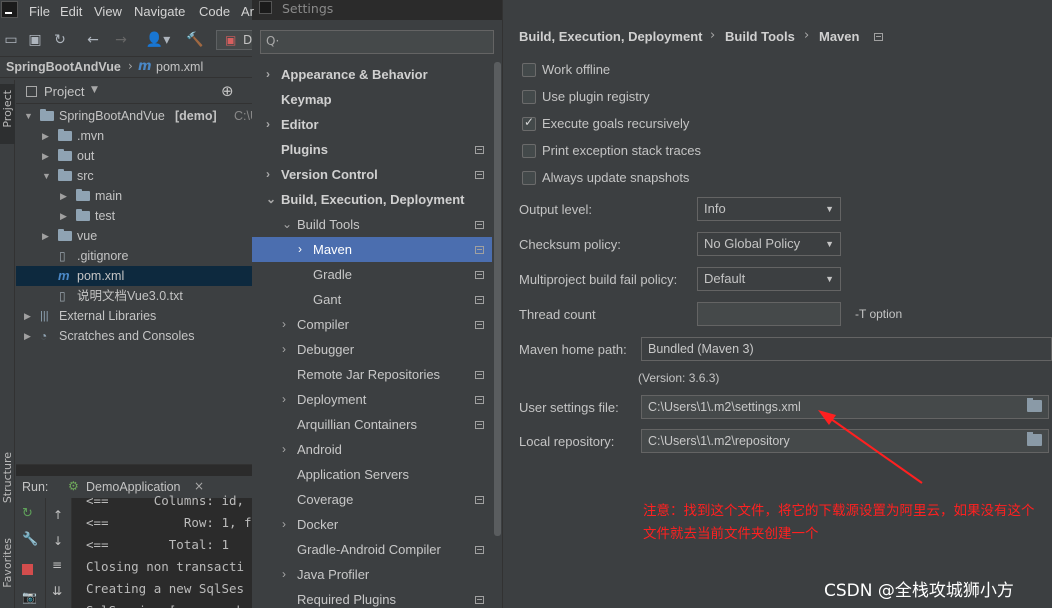 This screenshot has width=1052, height=608. What do you see at coordinates (769, 314) in the screenshot?
I see `thread-count-input` at bounding box center [769, 314].